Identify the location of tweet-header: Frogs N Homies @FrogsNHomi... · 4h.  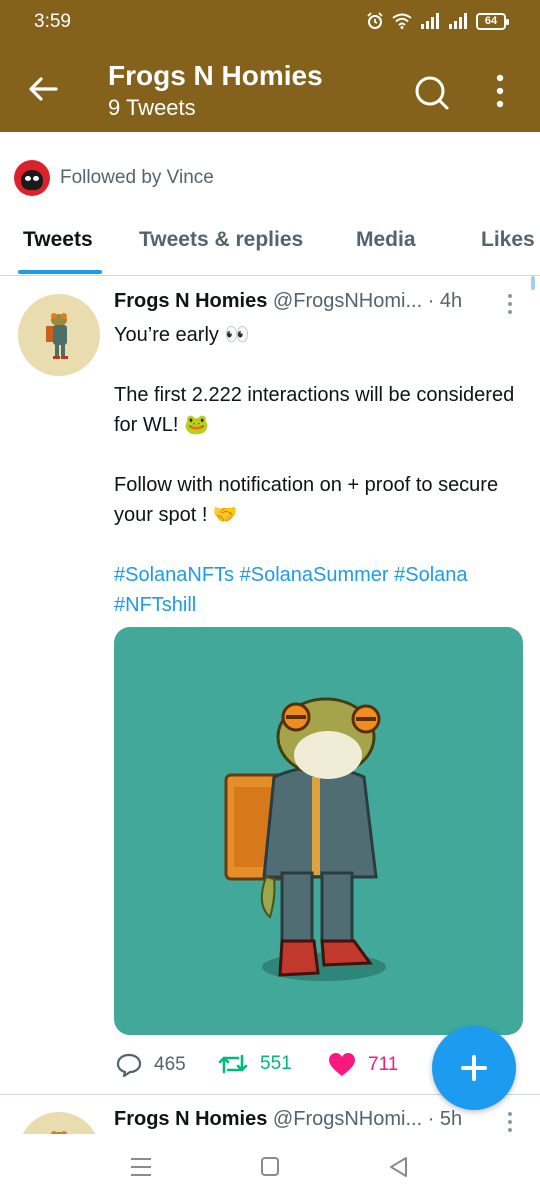
(310, 301).